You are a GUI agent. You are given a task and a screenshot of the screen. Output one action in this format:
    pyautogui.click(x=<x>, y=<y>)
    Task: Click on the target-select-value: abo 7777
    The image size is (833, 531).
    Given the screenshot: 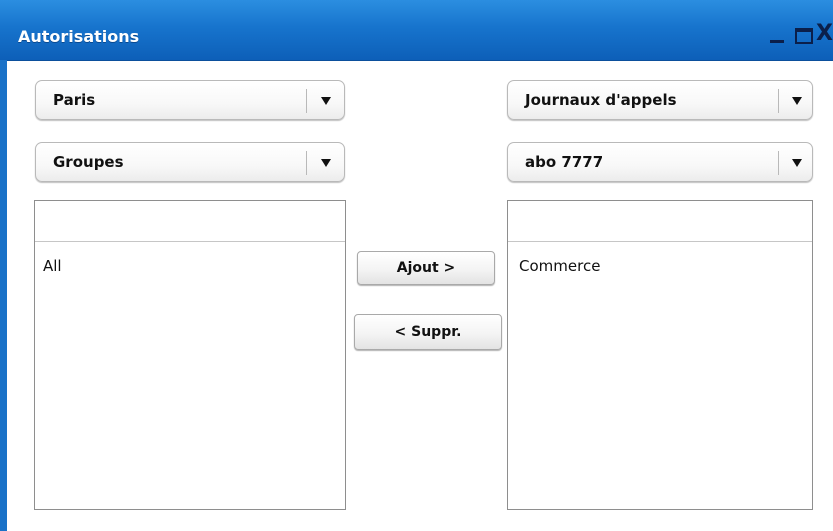 What is the action you would take?
    pyautogui.click(x=564, y=162)
    